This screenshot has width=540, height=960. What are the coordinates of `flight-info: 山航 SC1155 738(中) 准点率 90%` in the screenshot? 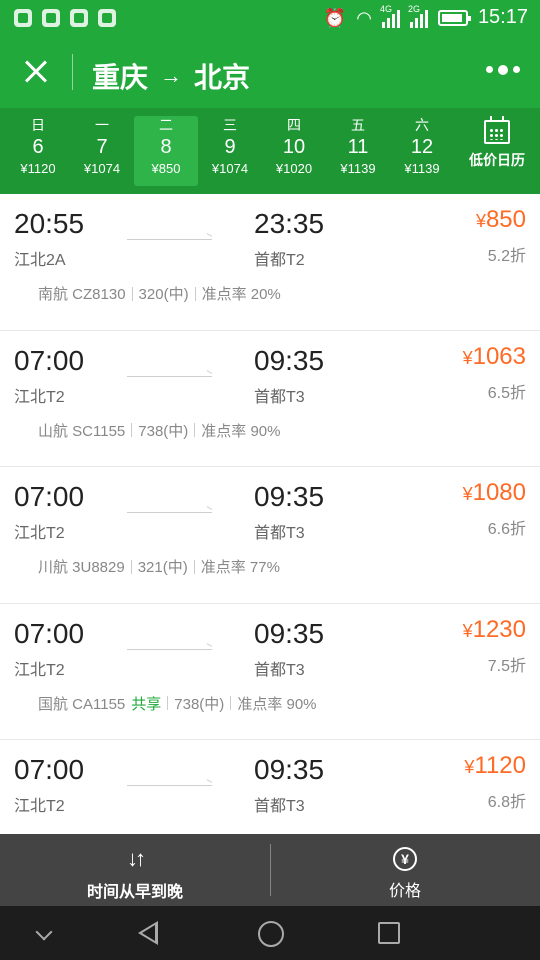 It's located at (159, 430).